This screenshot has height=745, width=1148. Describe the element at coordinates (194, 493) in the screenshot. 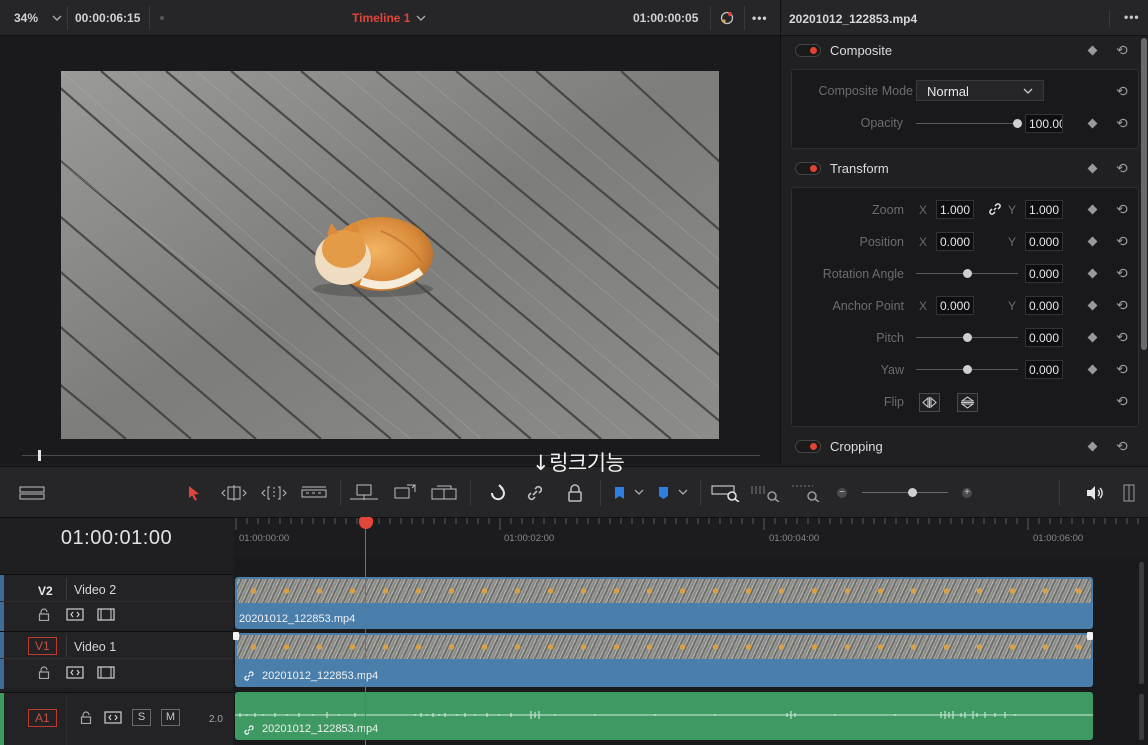

I see `selection-tool-button` at that location.